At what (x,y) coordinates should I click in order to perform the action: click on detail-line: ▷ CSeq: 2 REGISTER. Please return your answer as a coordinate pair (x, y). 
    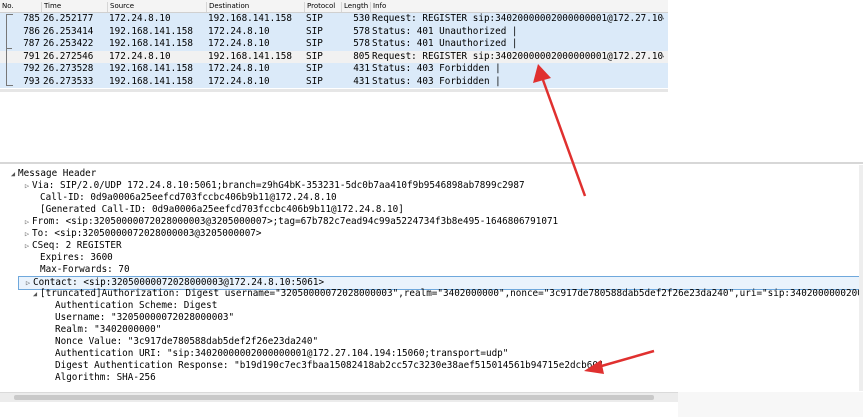
    Looking at the image, I should click on (72, 246).